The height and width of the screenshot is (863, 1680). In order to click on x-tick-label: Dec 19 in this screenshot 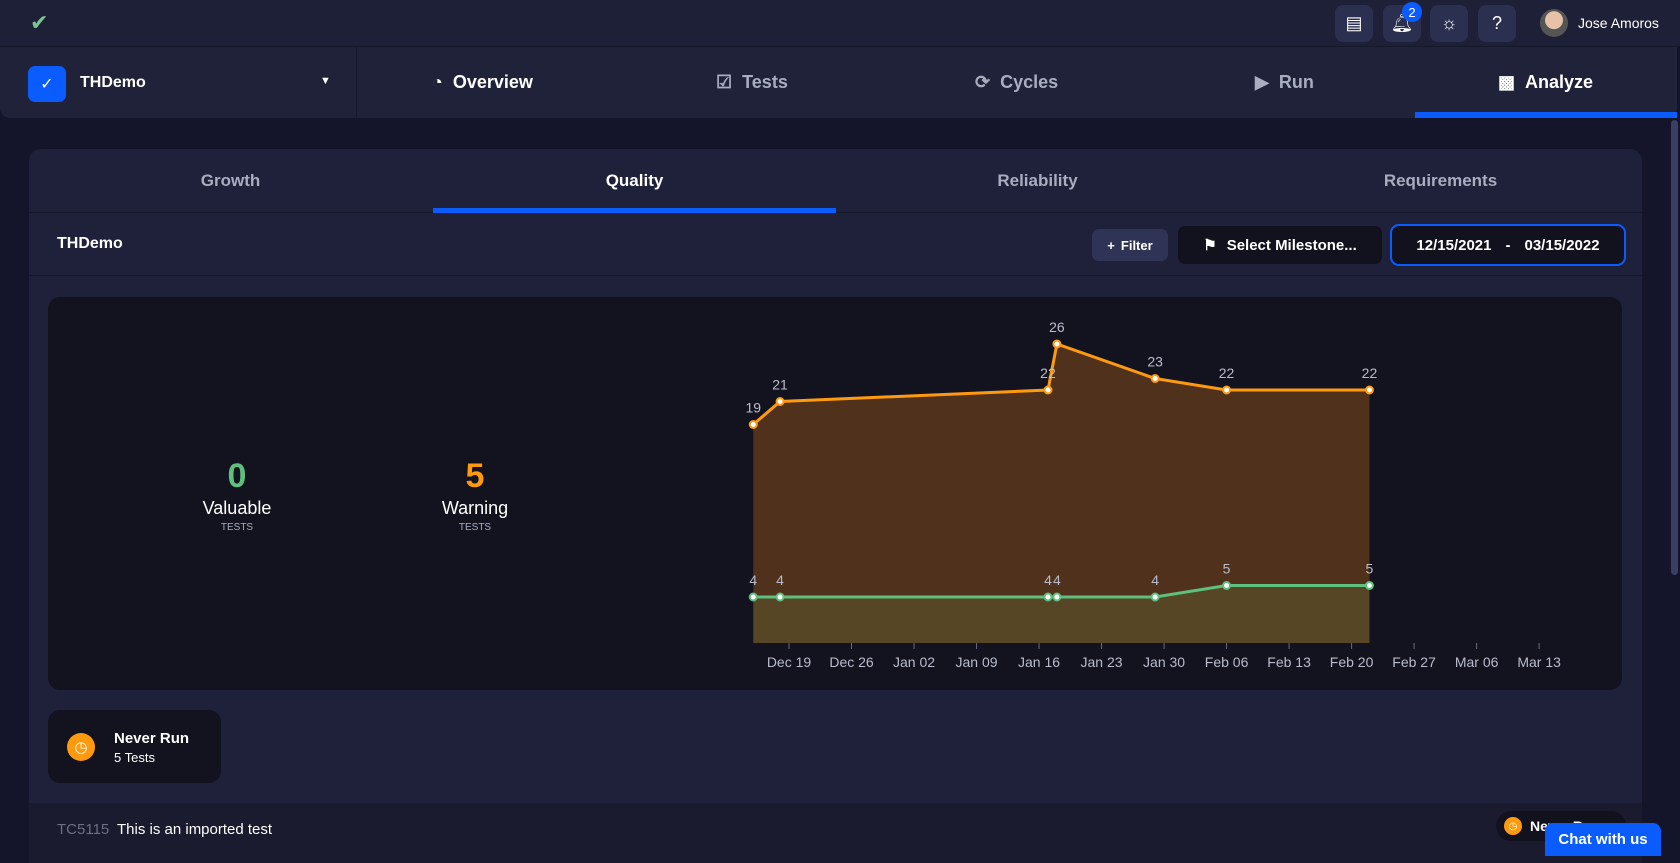, I will do `click(789, 662)`.